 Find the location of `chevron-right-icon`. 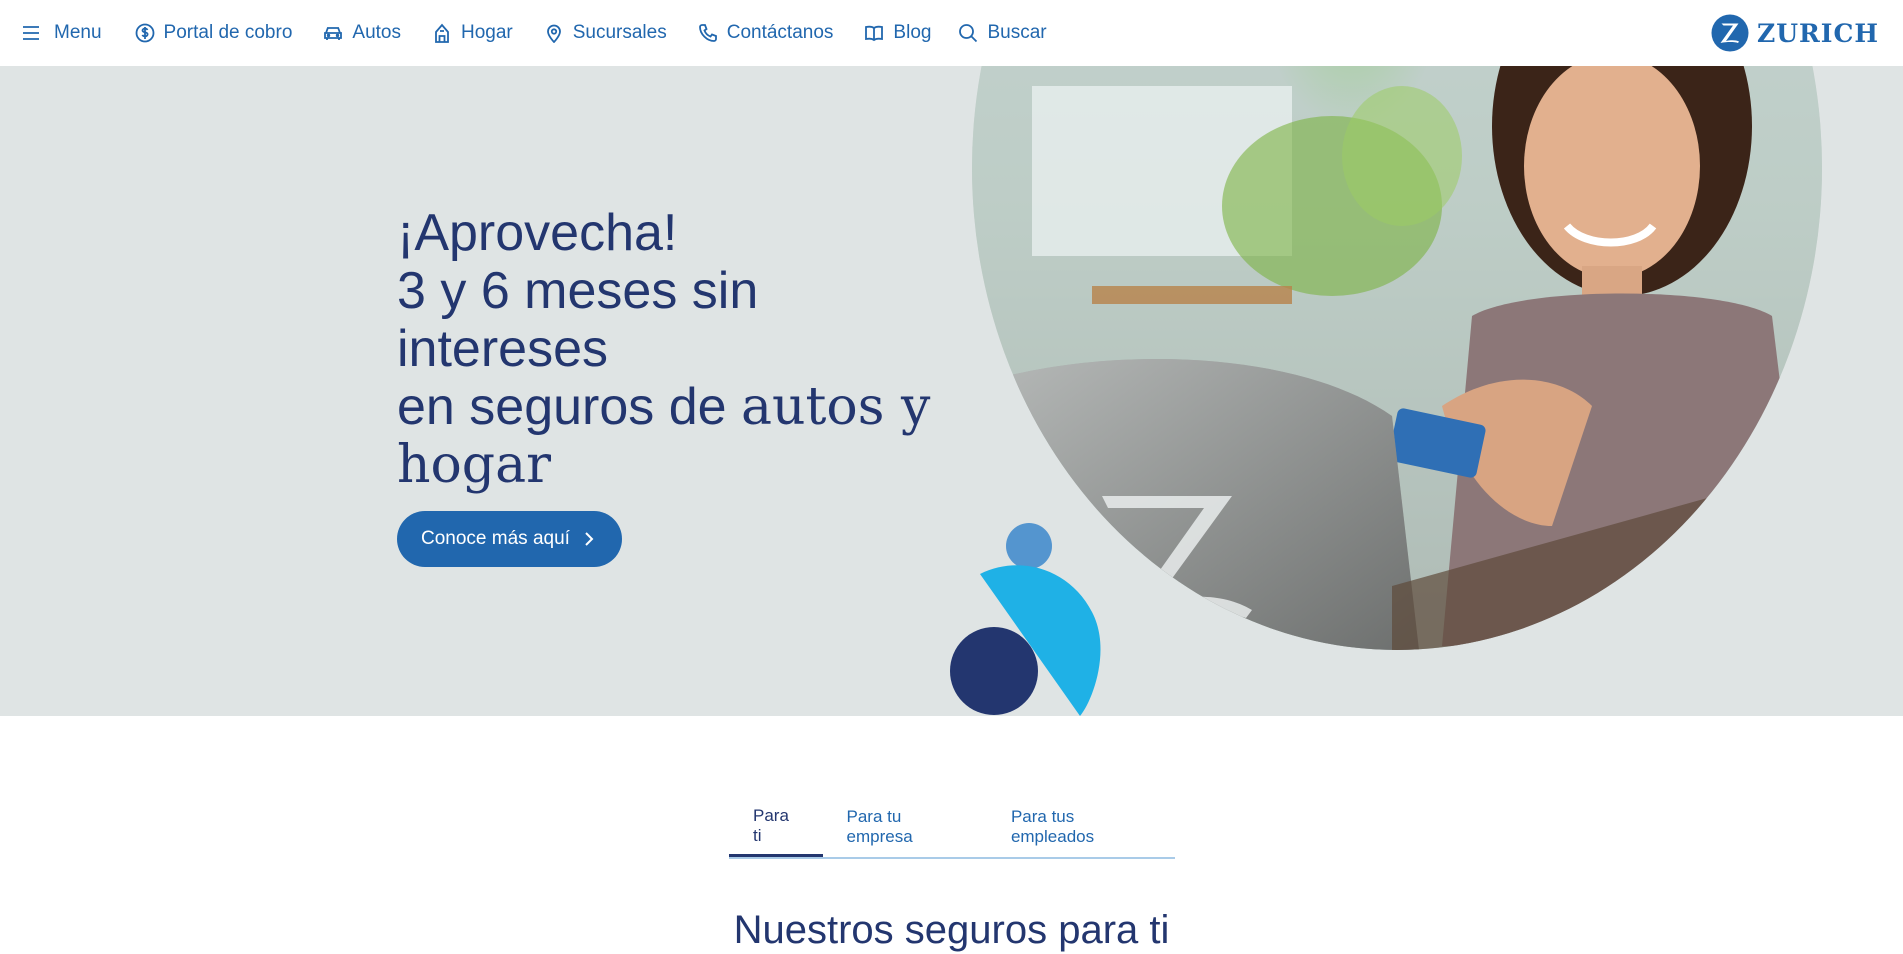

chevron-right-icon is located at coordinates (589, 539).